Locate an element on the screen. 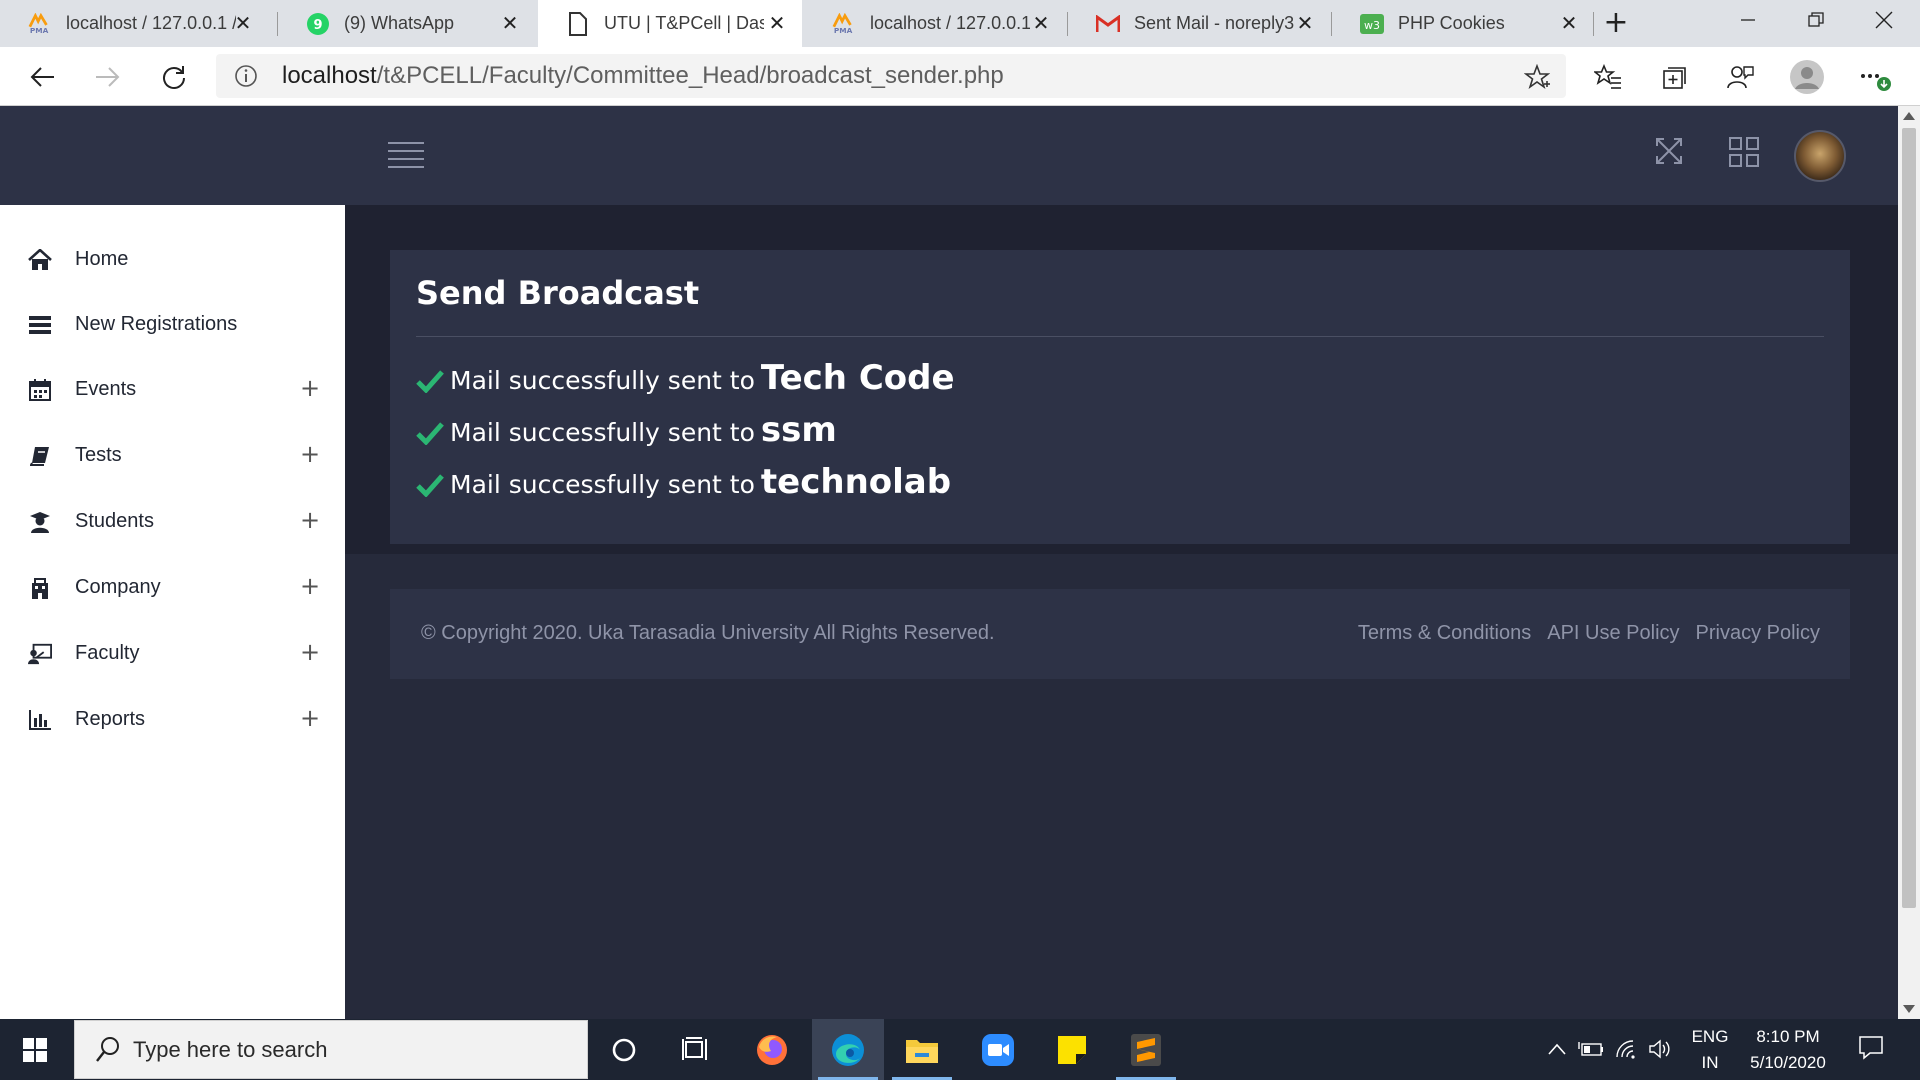 Image resolution: width=1920 pixels, height=1080 pixels. clock-date: 5/10/2020 is located at coordinates (1788, 1063).